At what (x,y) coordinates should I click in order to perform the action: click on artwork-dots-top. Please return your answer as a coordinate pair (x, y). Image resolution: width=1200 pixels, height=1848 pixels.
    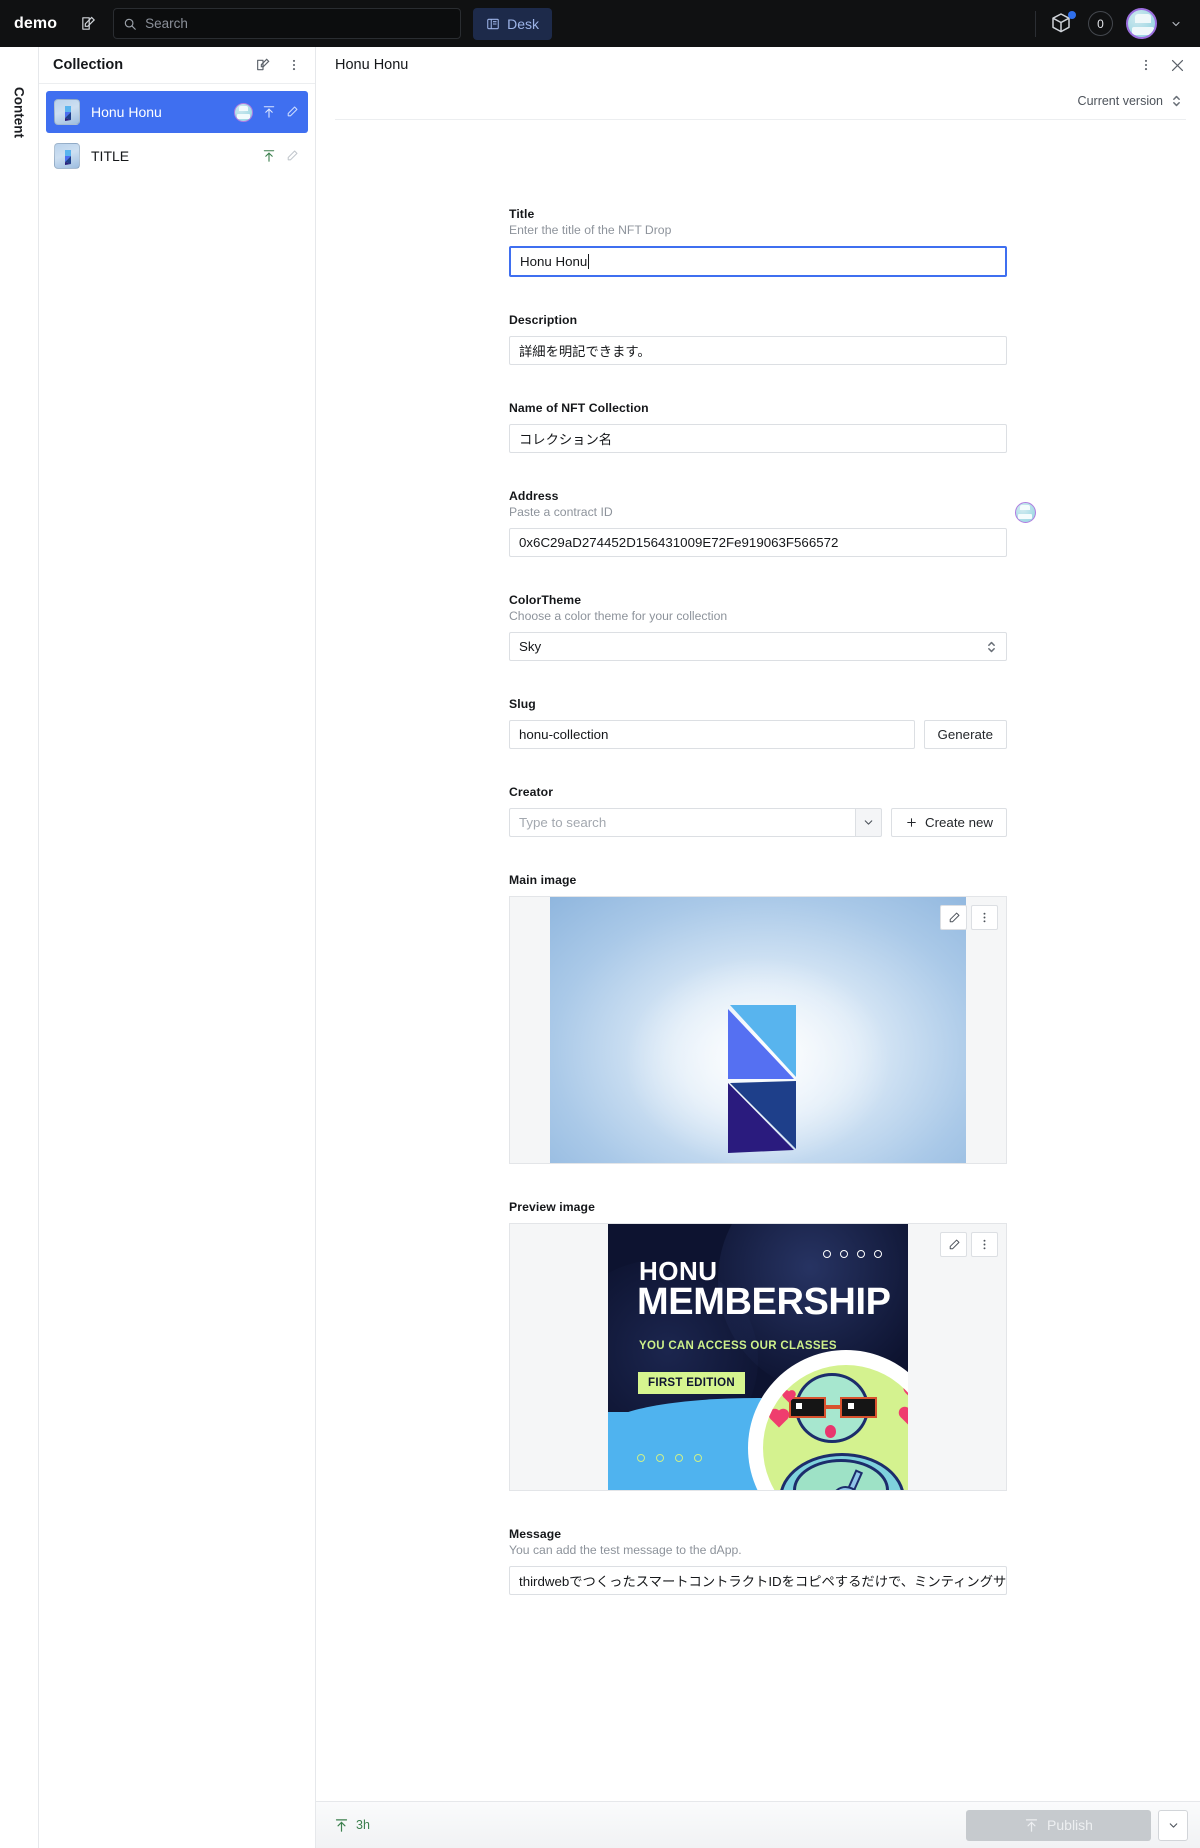
    Looking at the image, I should click on (852, 1254).